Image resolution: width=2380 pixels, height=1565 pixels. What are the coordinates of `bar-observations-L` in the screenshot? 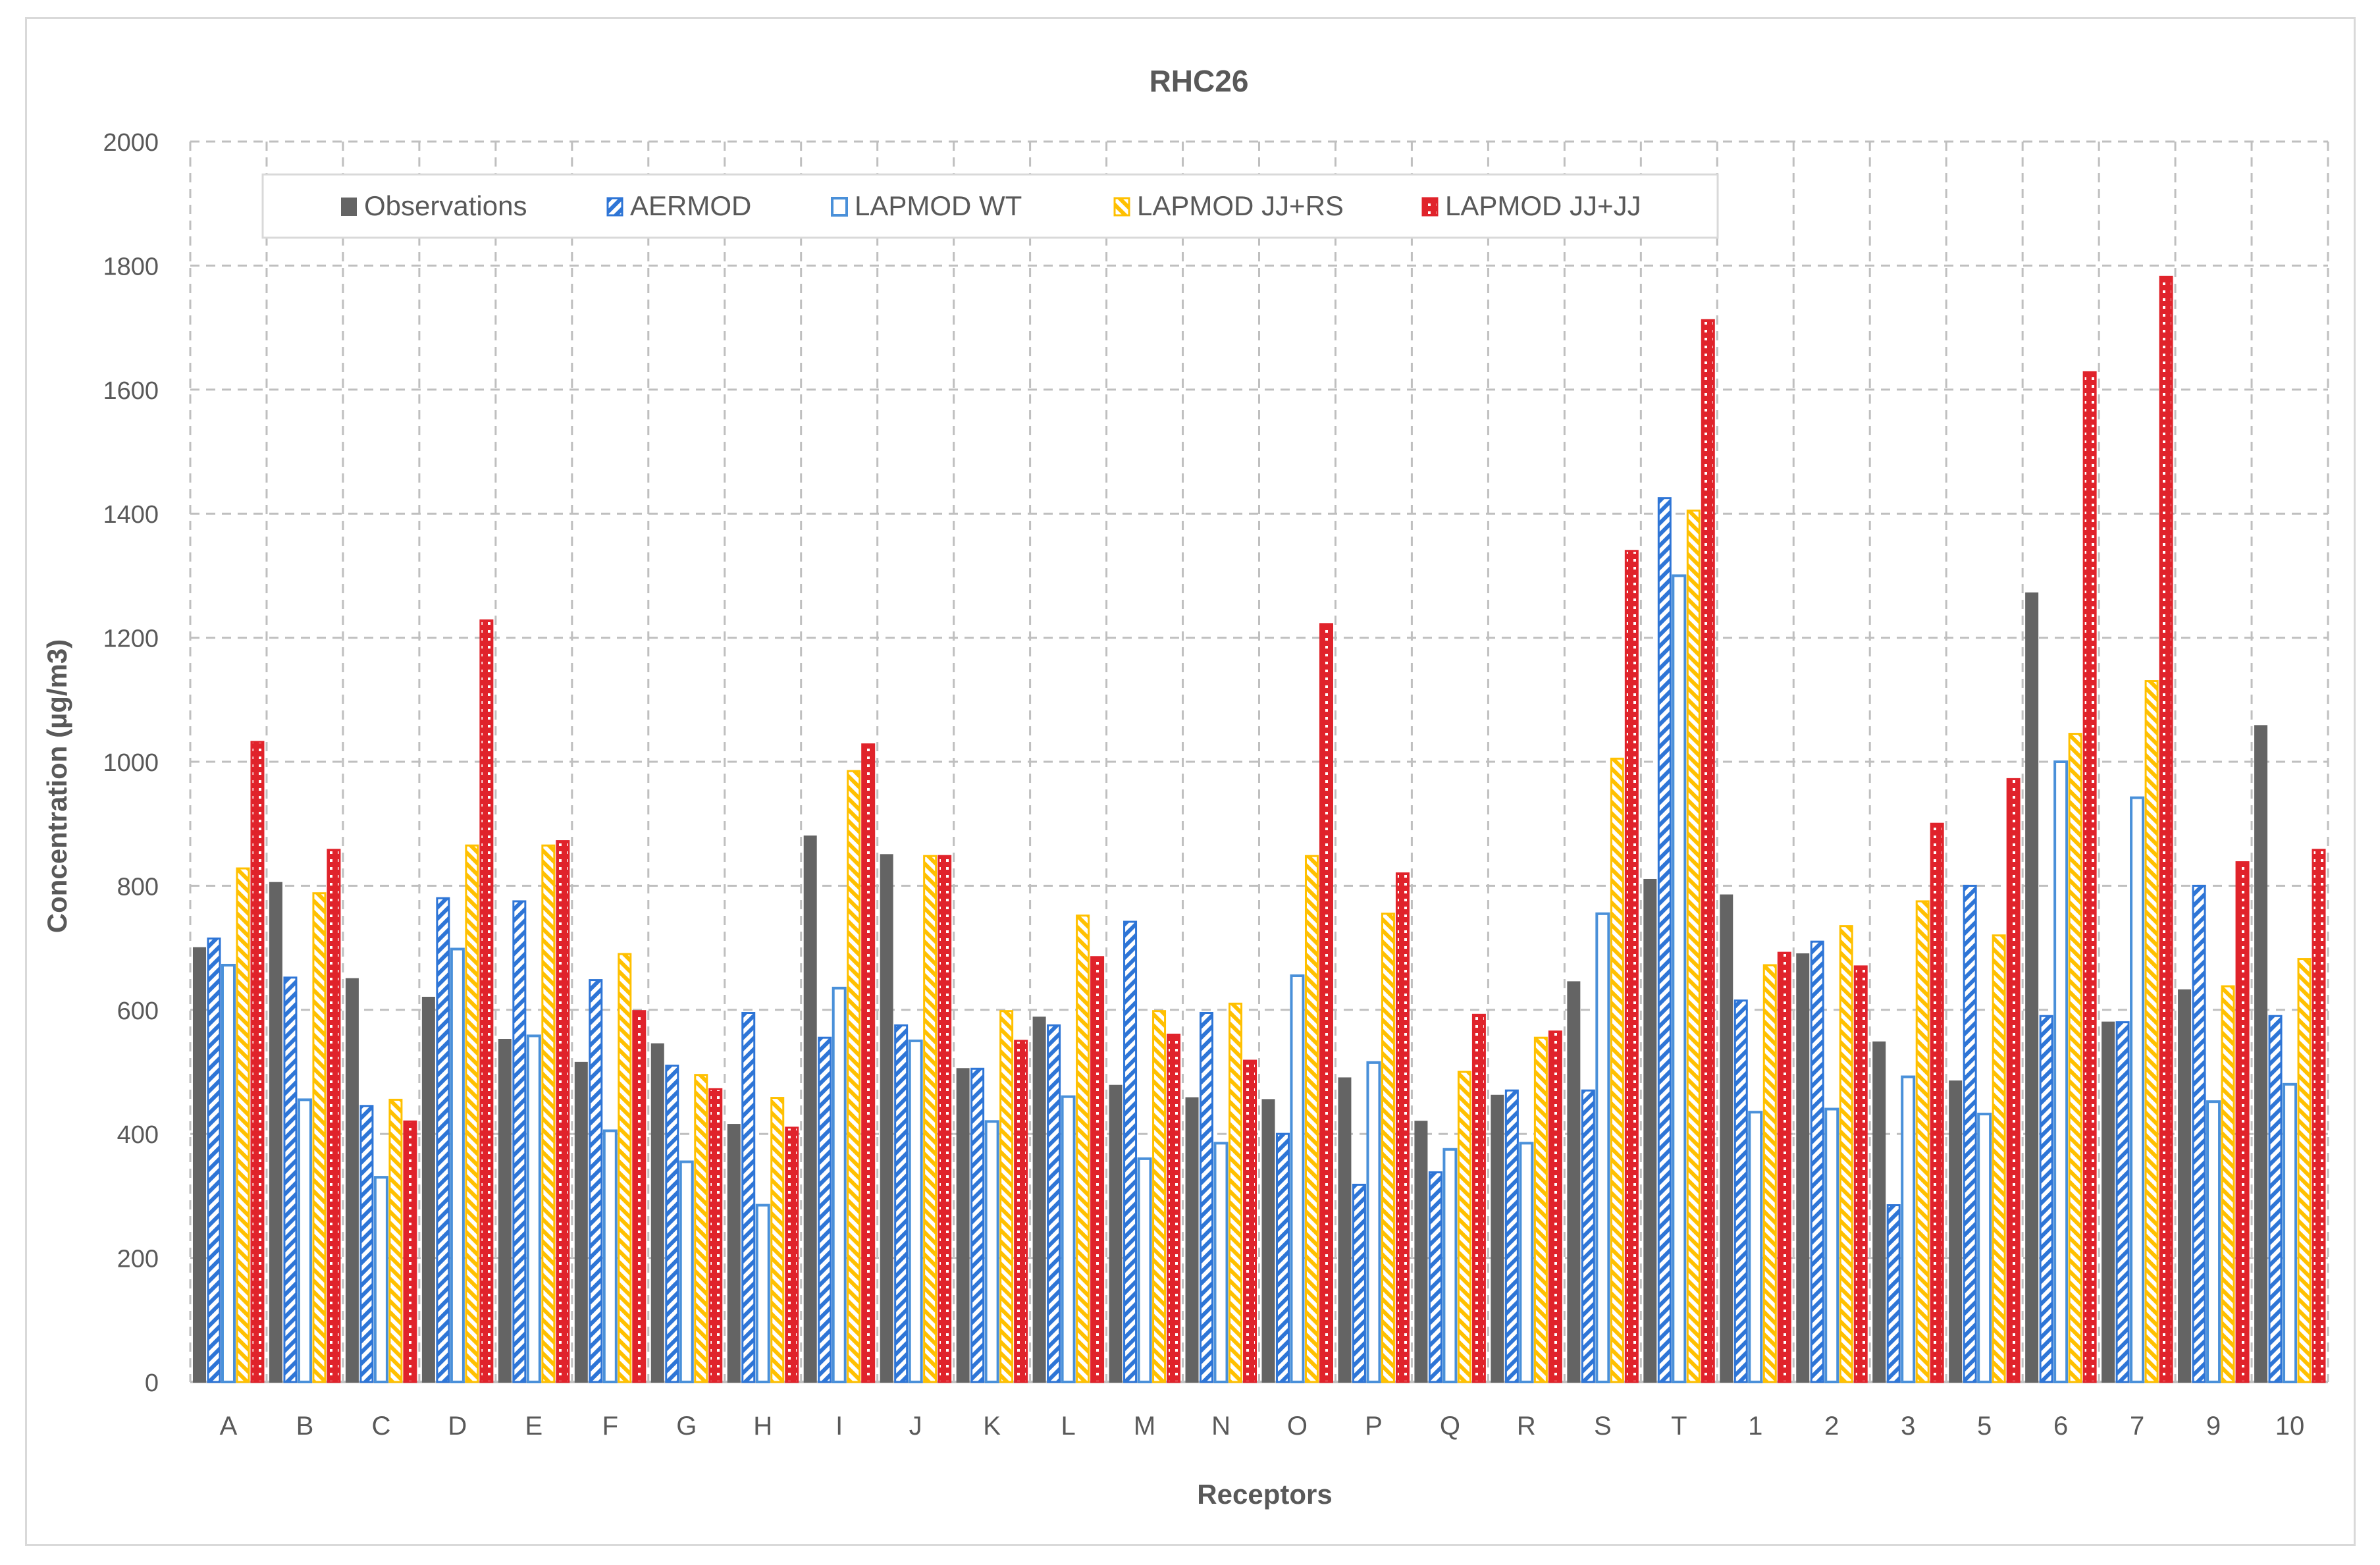 It's located at (1039, 1200).